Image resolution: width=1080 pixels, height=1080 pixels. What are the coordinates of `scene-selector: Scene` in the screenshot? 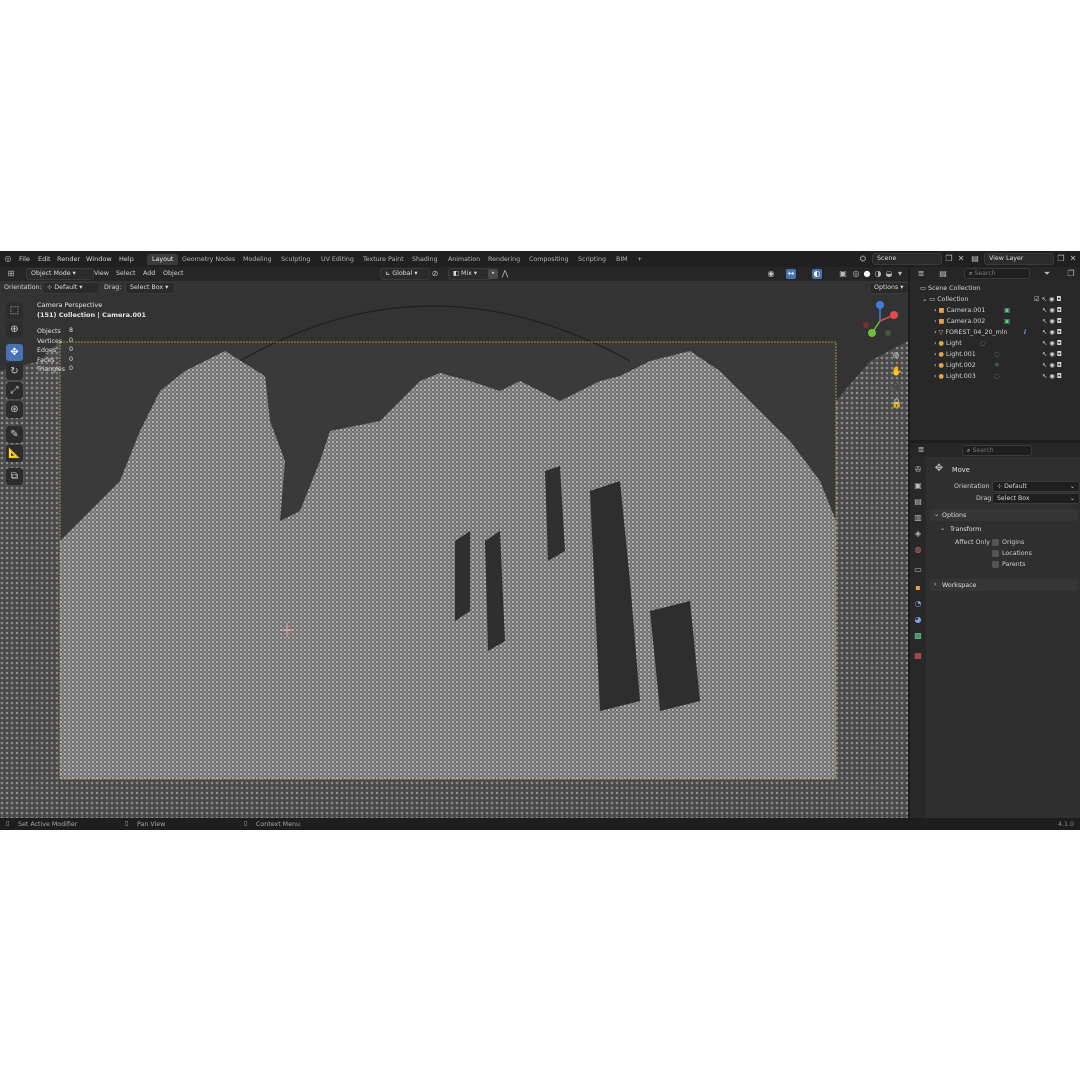 It's located at (907, 259).